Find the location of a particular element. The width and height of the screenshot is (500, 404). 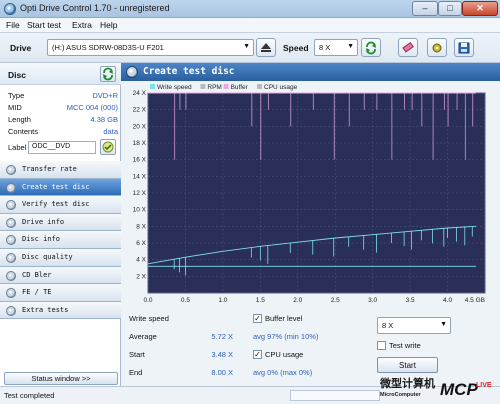

eraser-icon is located at coordinates (408, 47).